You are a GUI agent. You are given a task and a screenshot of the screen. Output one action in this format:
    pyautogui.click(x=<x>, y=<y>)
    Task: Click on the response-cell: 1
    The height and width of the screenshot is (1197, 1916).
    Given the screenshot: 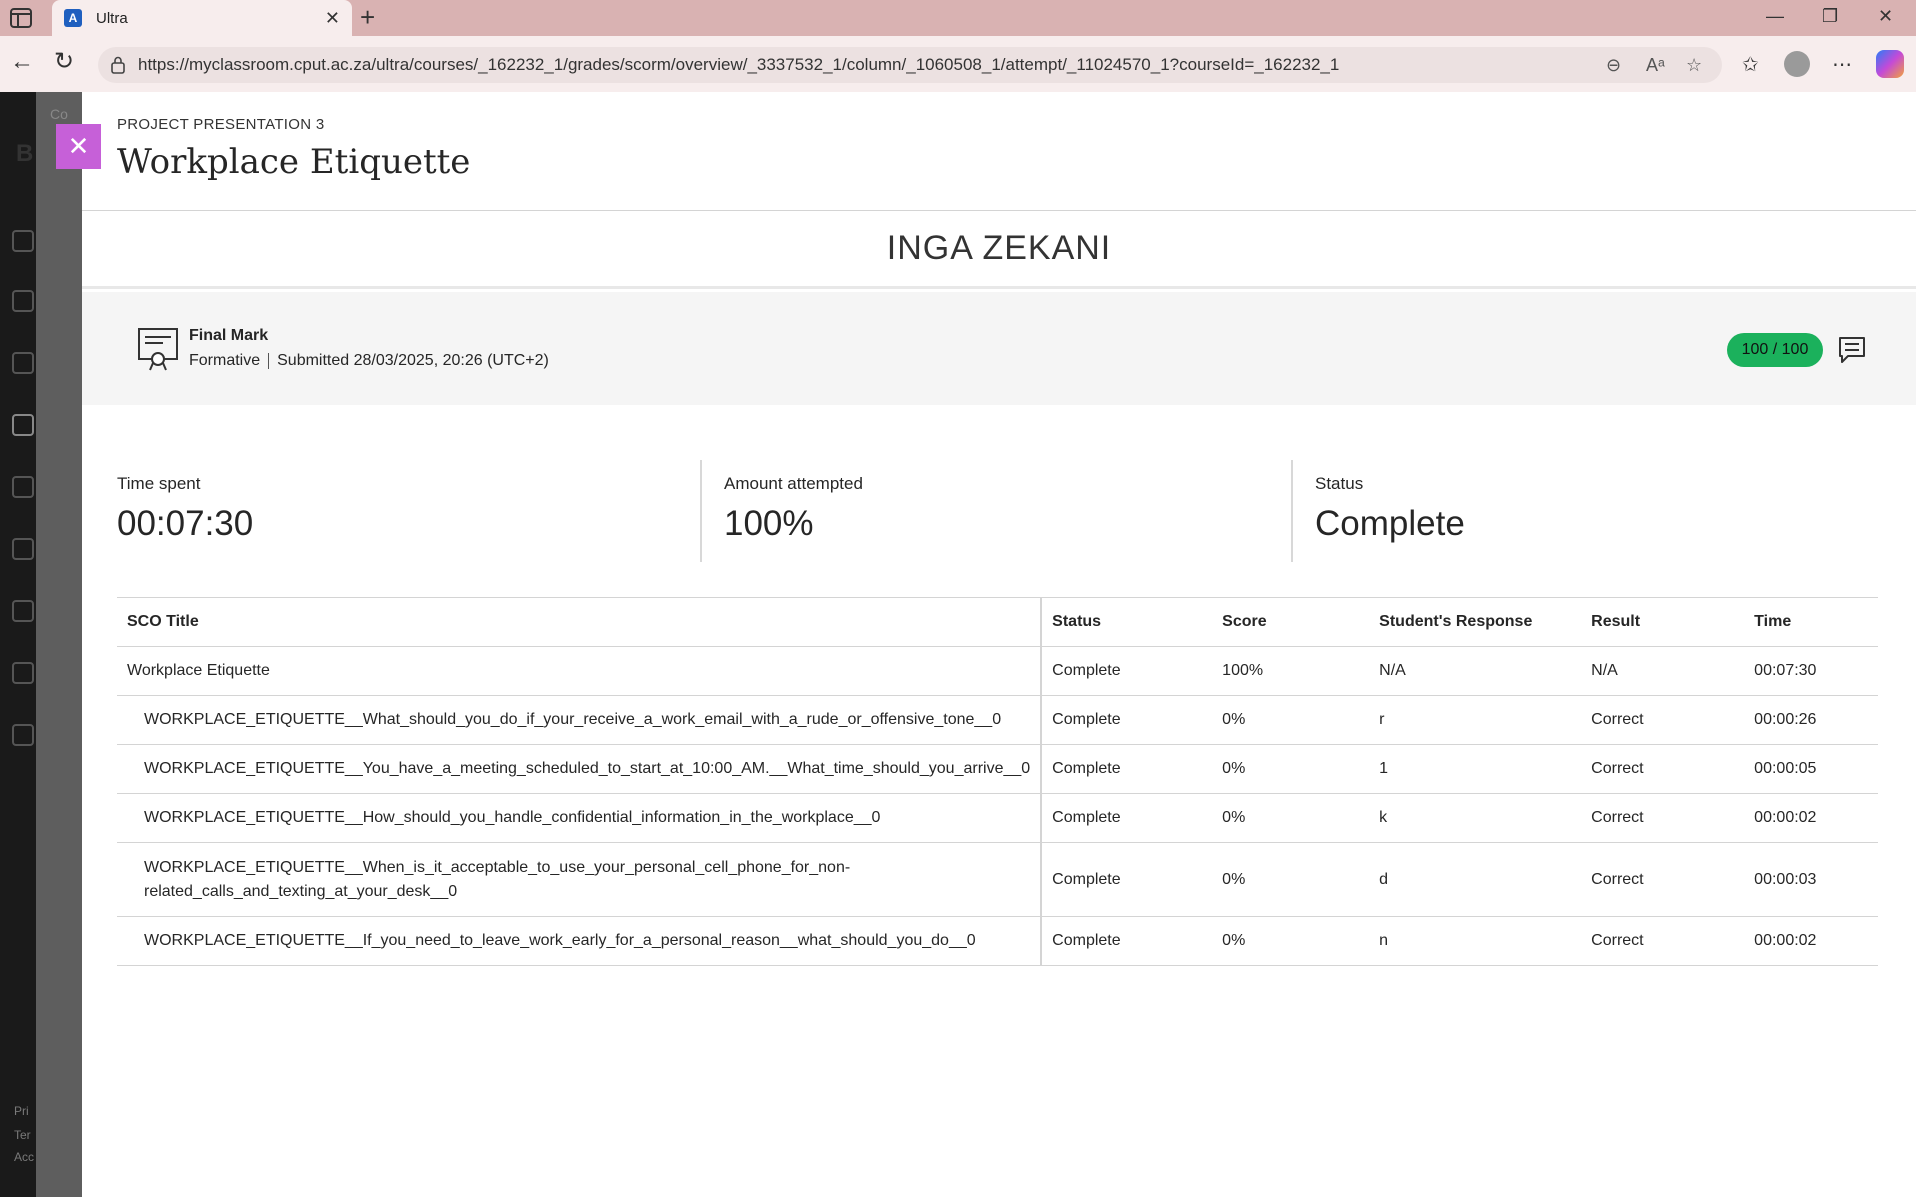 What is the action you would take?
    pyautogui.click(x=1475, y=769)
    